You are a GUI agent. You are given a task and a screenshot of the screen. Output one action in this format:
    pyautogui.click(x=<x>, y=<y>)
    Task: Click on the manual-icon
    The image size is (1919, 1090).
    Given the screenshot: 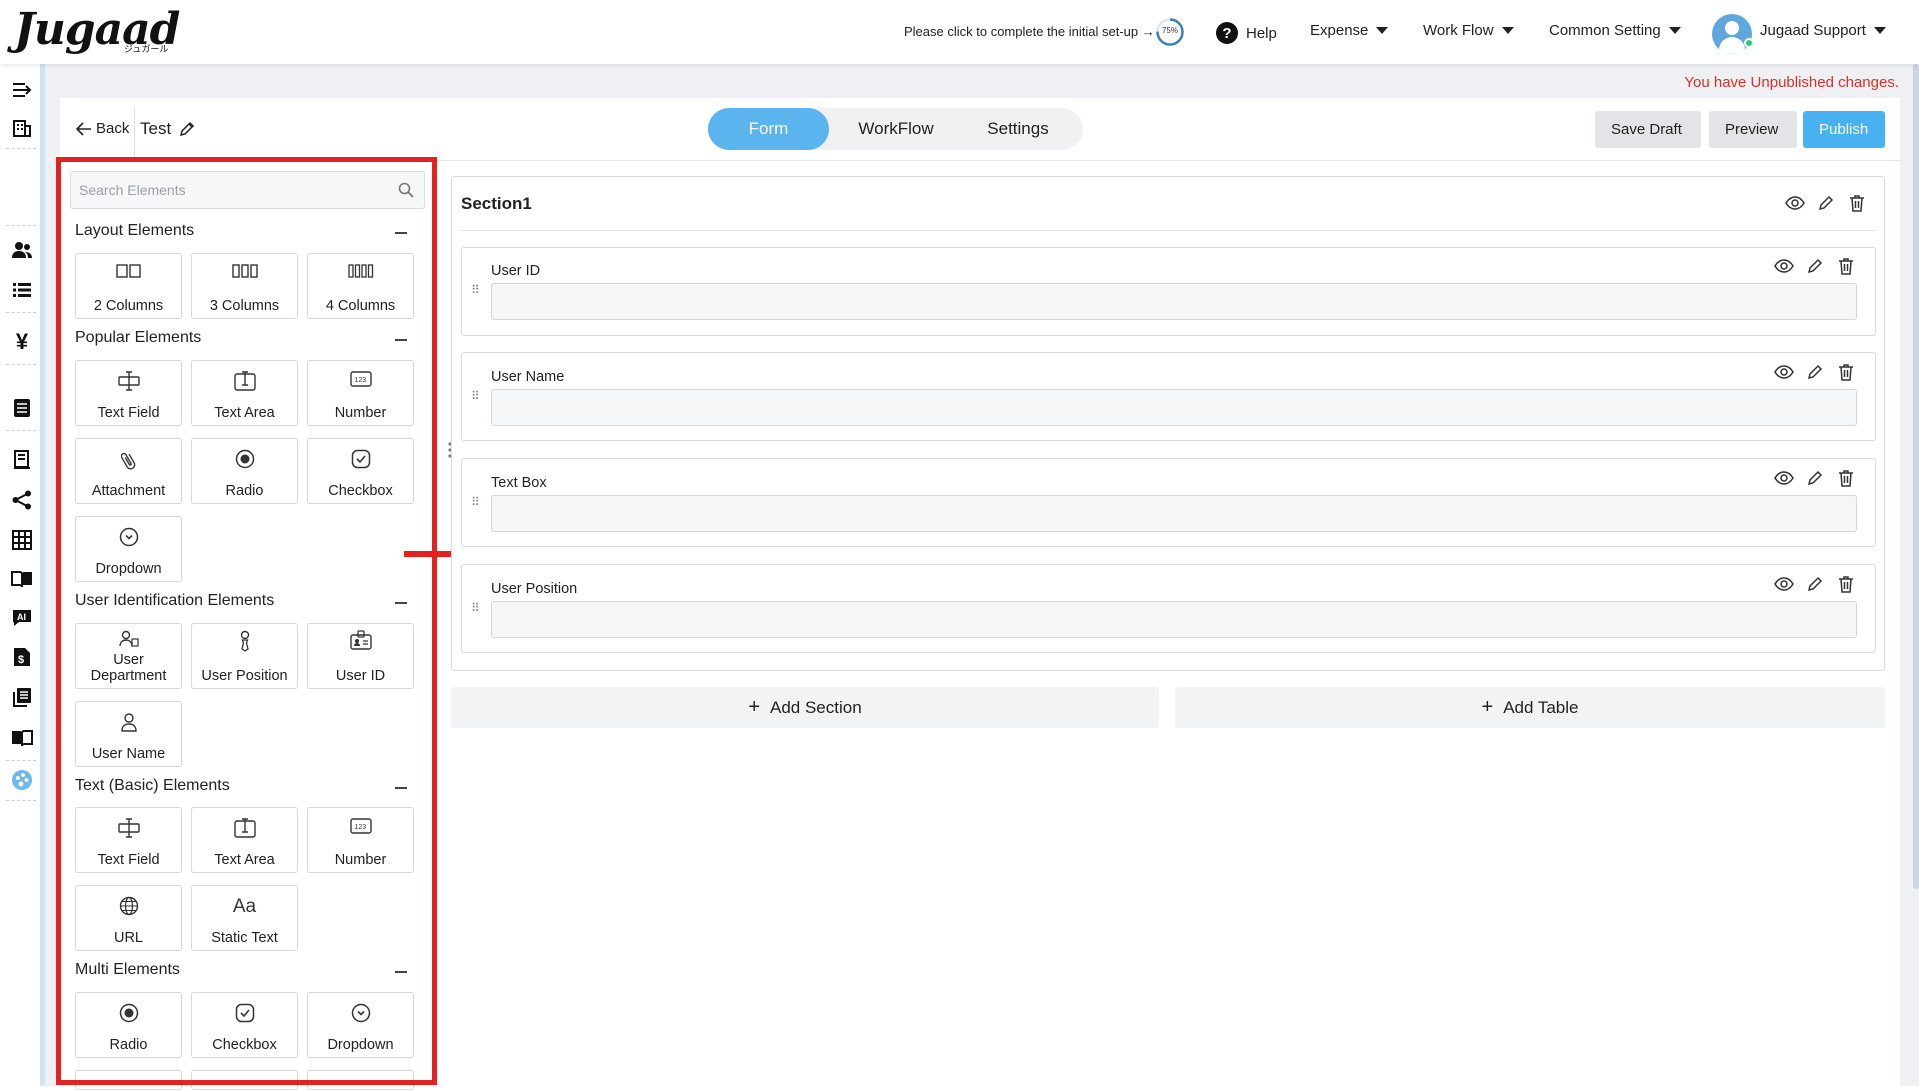 What is the action you would take?
    pyautogui.click(x=22, y=738)
    